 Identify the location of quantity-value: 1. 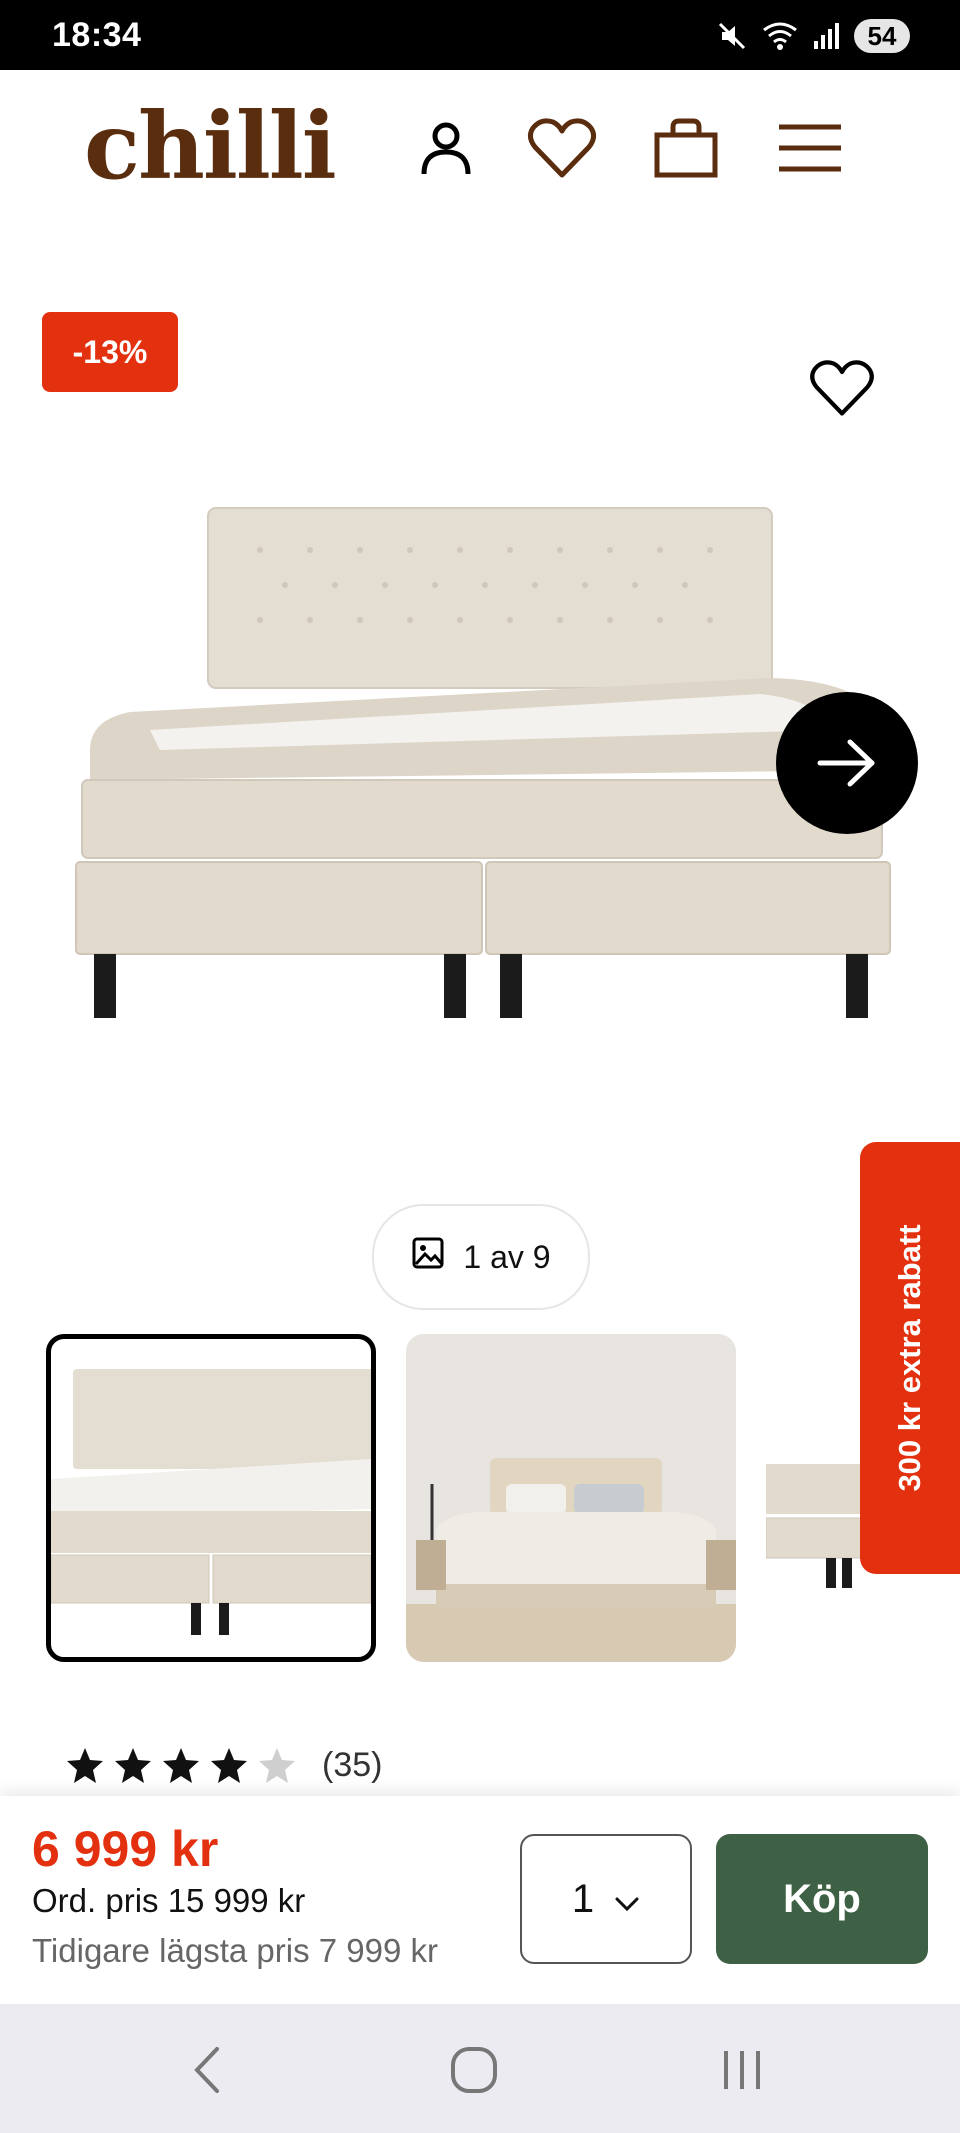
(583, 1898).